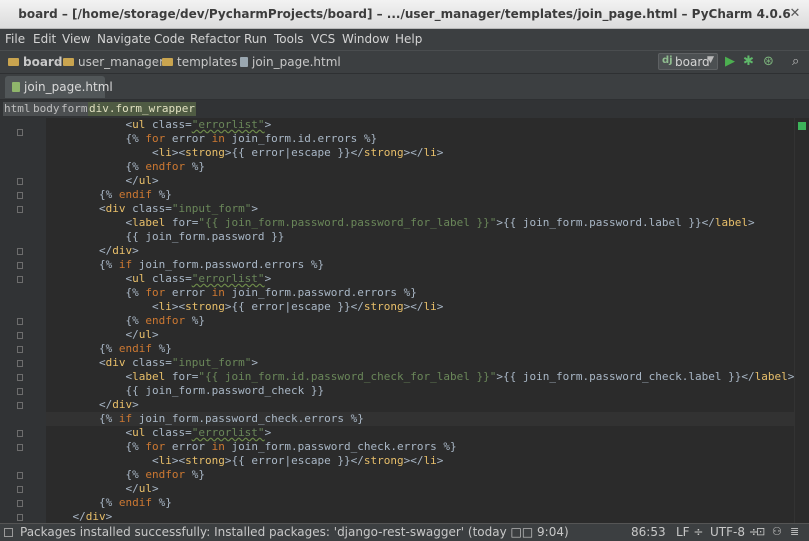  What do you see at coordinates (142, 109) in the screenshot?
I see `breadcrumb-form-wrapper: div.form_wrapper` at bounding box center [142, 109].